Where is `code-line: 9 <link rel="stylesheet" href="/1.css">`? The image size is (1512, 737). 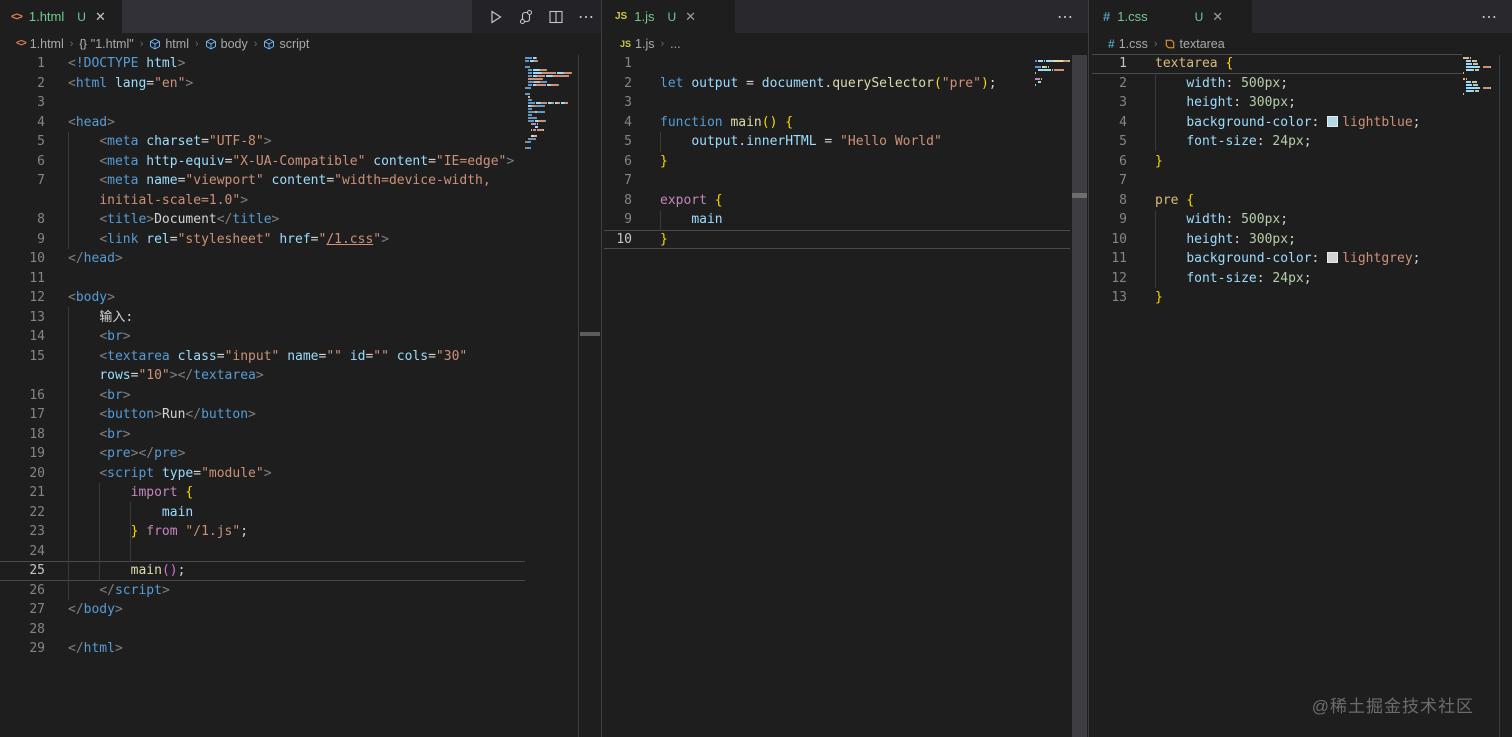 code-line: 9 <link rel="stylesheet" href="/1.css"> is located at coordinates (262, 240).